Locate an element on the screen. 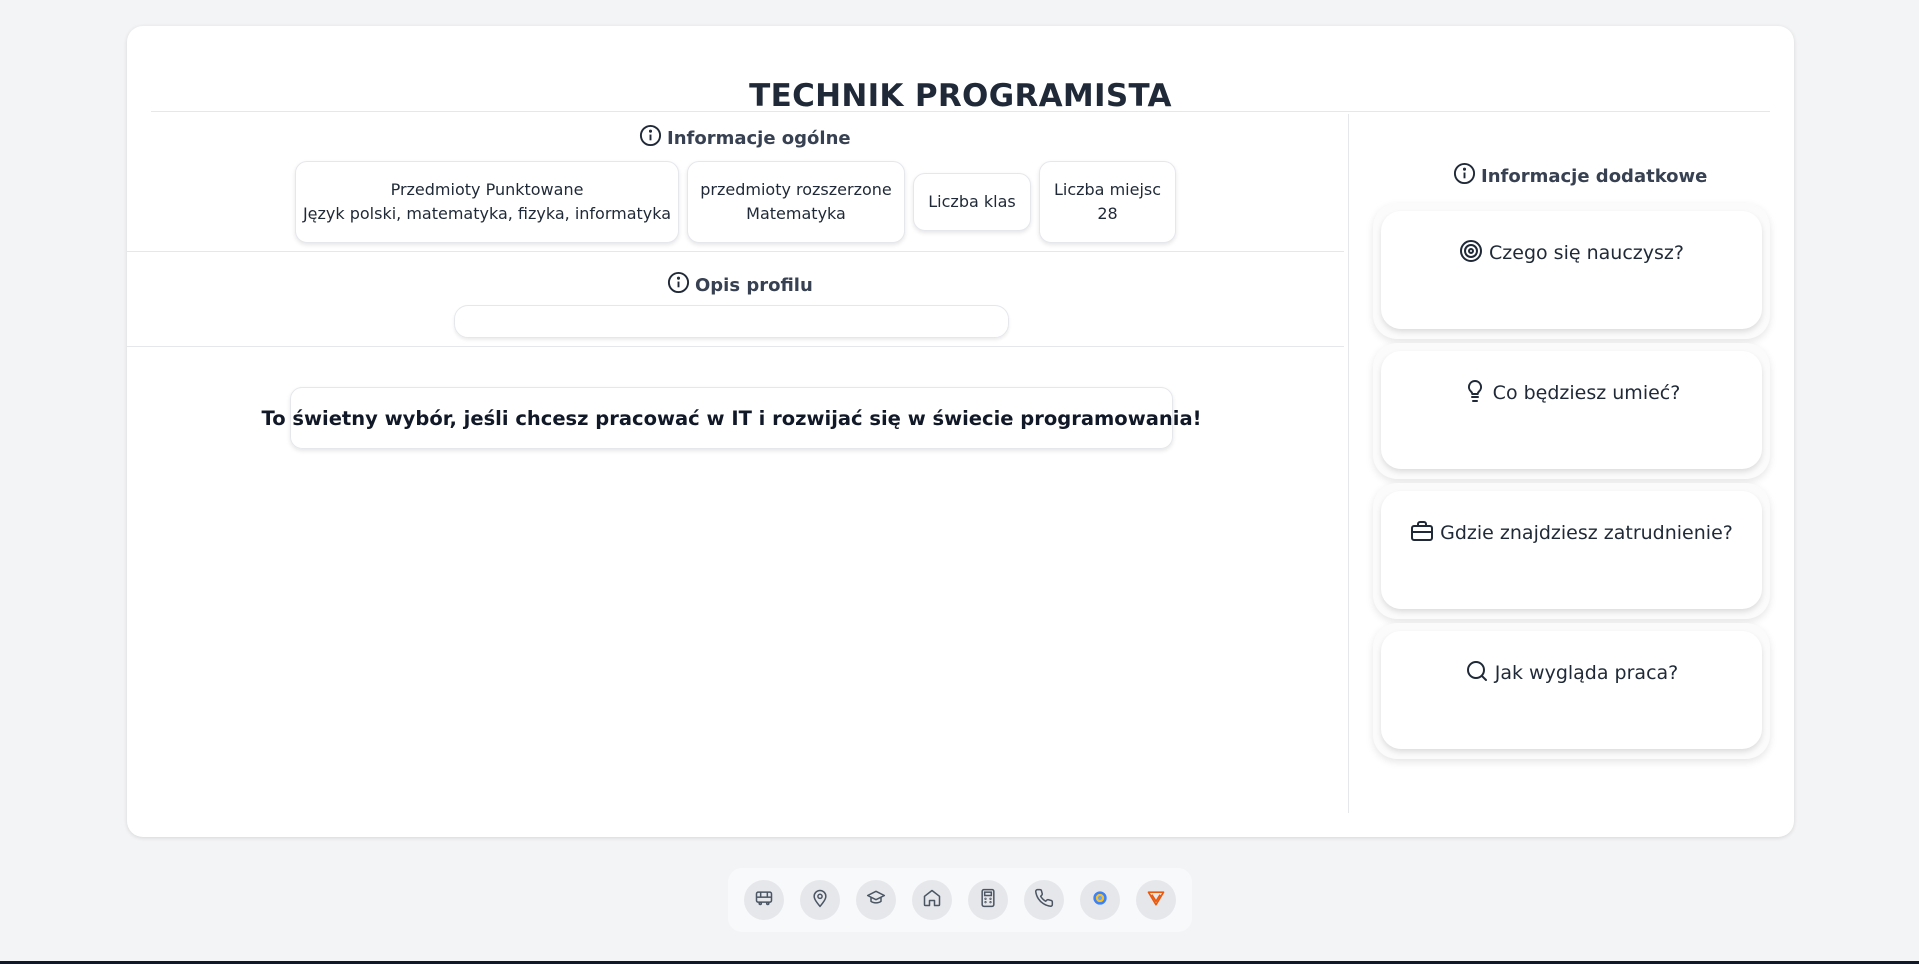  card-label: Co będziesz umieć? is located at coordinates (1586, 393).